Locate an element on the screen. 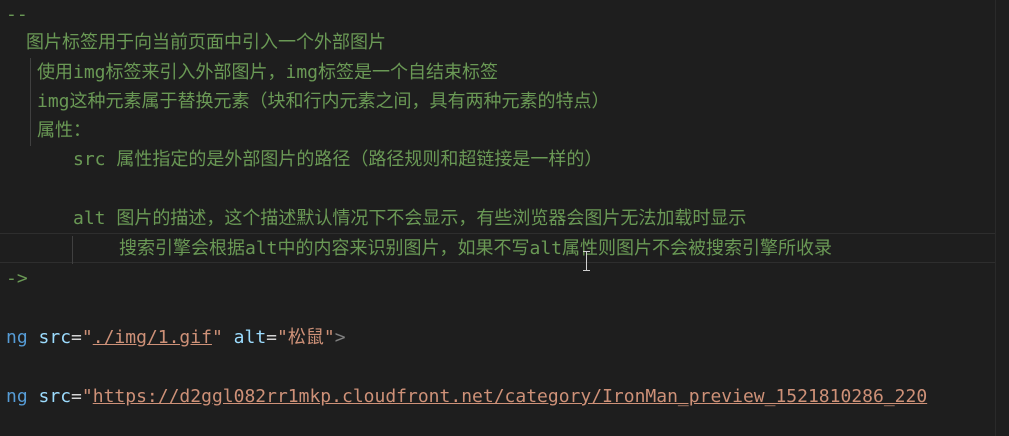 This screenshot has width=1009, height=436. vertical-scrollbar is located at coordinates (1002, 218).